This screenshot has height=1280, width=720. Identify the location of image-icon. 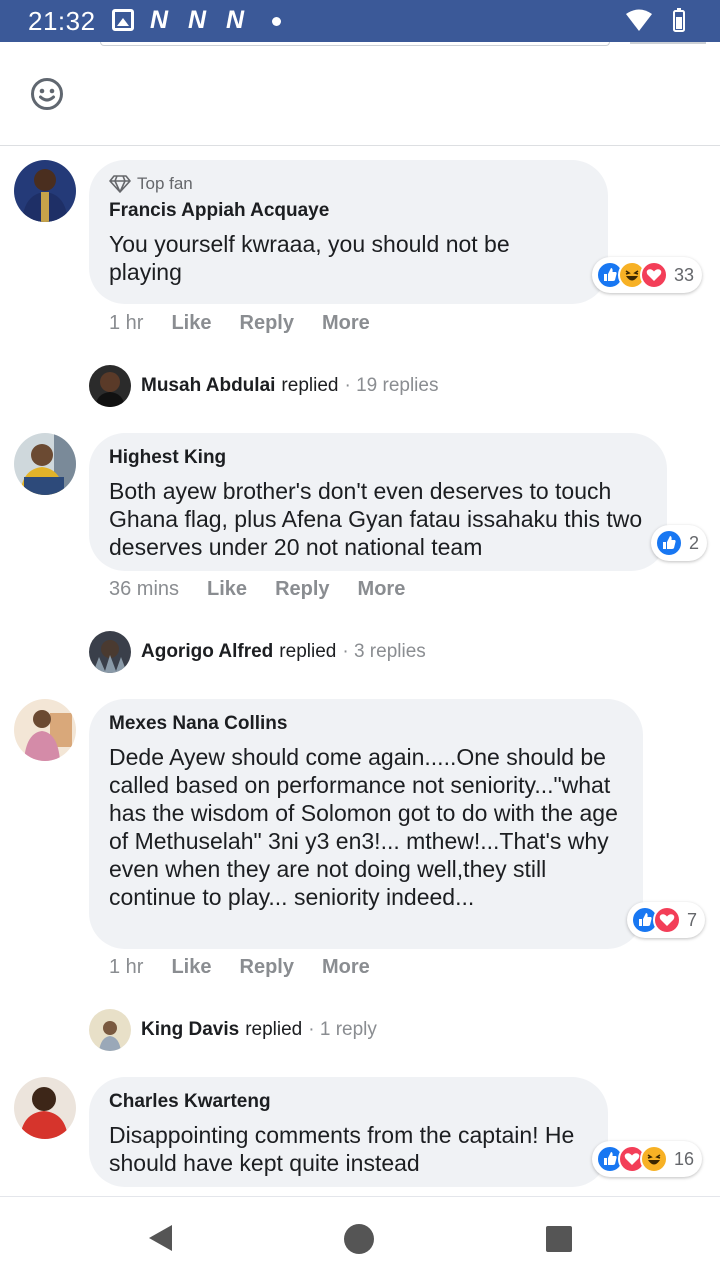
(123, 20).